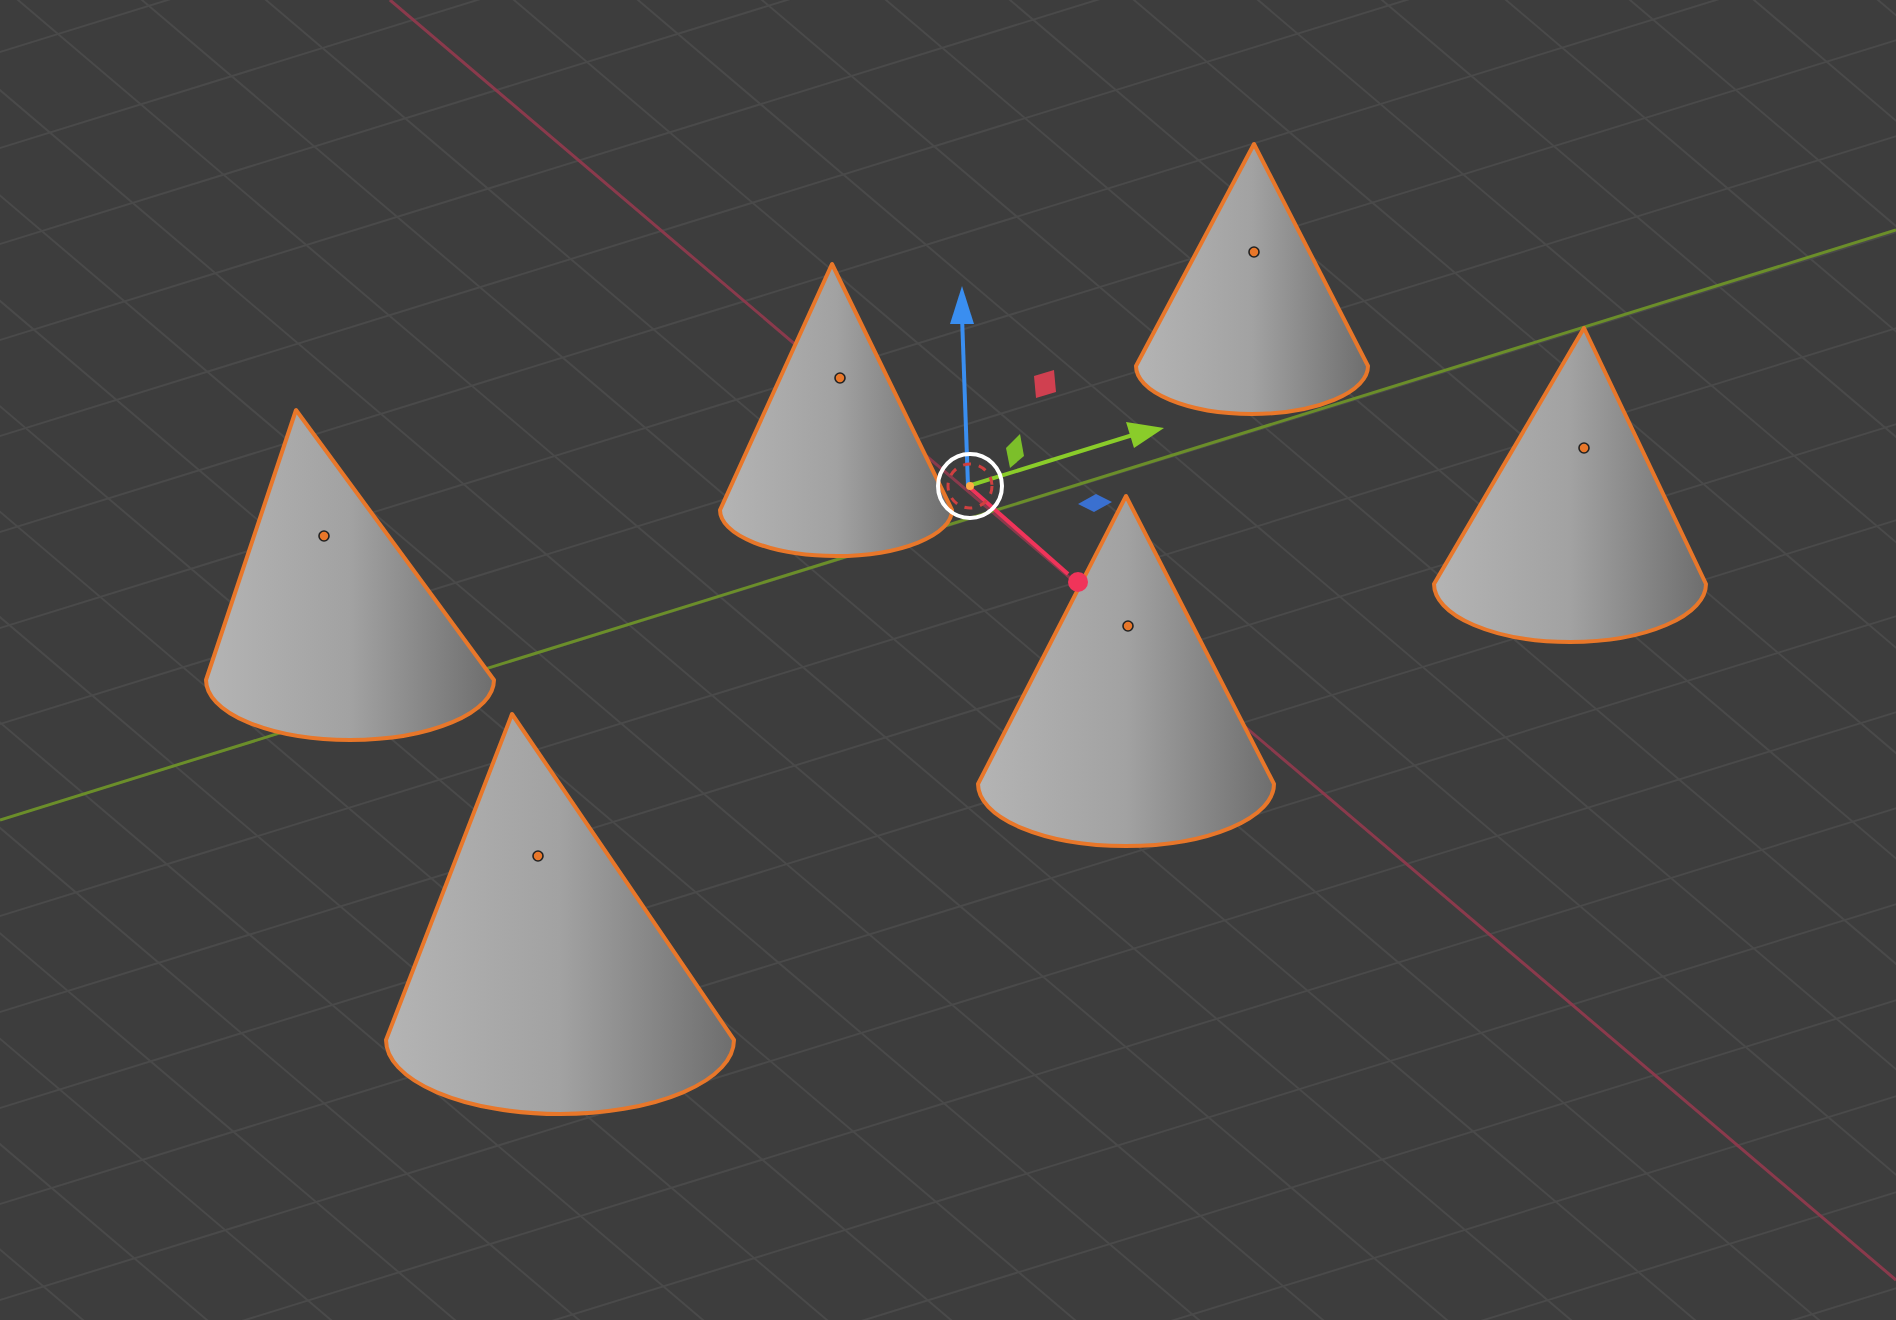 This screenshot has height=1320, width=1896. What do you see at coordinates (1050, 439) in the screenshot?
I see `transform-gizmo-drawing` at bounding box center [1050, 439].